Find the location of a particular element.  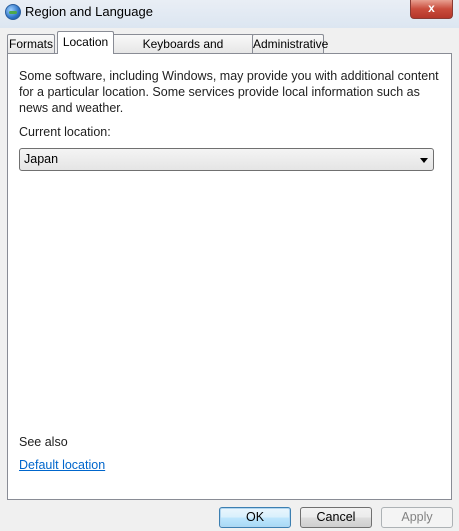

window-title: Region and Language is located at coordinates (89, 11).